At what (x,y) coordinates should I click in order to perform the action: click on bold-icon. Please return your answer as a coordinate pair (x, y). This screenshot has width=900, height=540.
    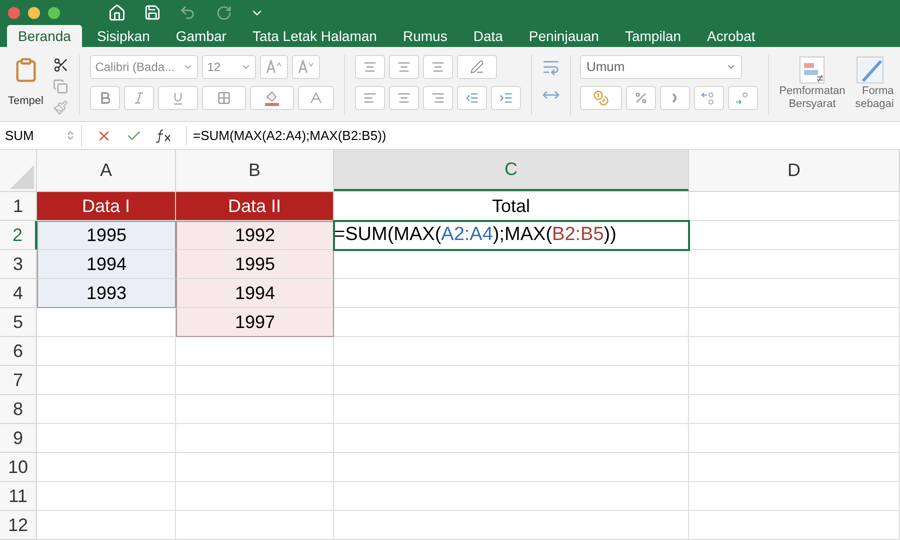
    Looking at the image, I should click on (105, 98).